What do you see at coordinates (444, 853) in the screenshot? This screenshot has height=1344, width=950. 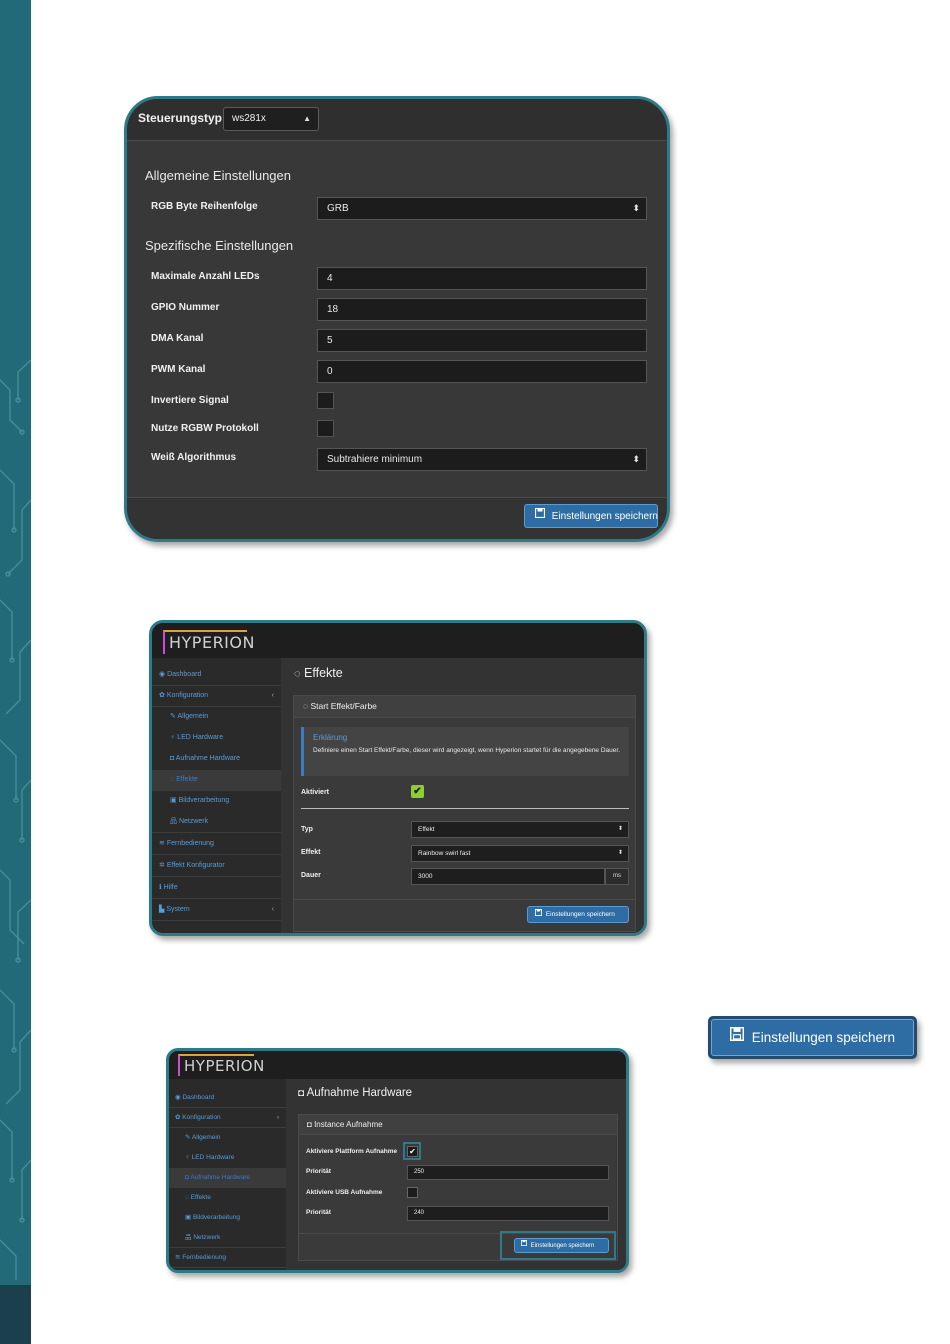 I see `effect-select-value: Rainbow swirl fast` at bounding box center [444, 853].